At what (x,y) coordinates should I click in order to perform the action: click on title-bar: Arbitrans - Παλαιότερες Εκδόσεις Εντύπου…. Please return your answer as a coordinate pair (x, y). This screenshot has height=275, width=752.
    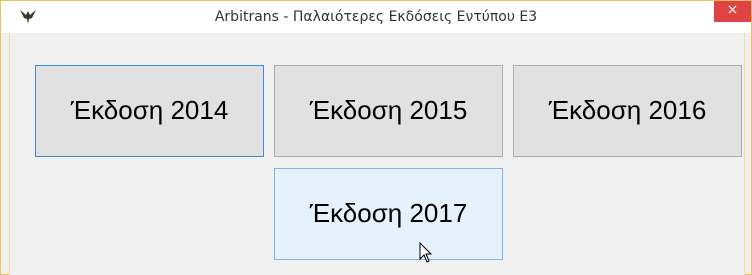
    Looking at the image, I should click on (376, 17).